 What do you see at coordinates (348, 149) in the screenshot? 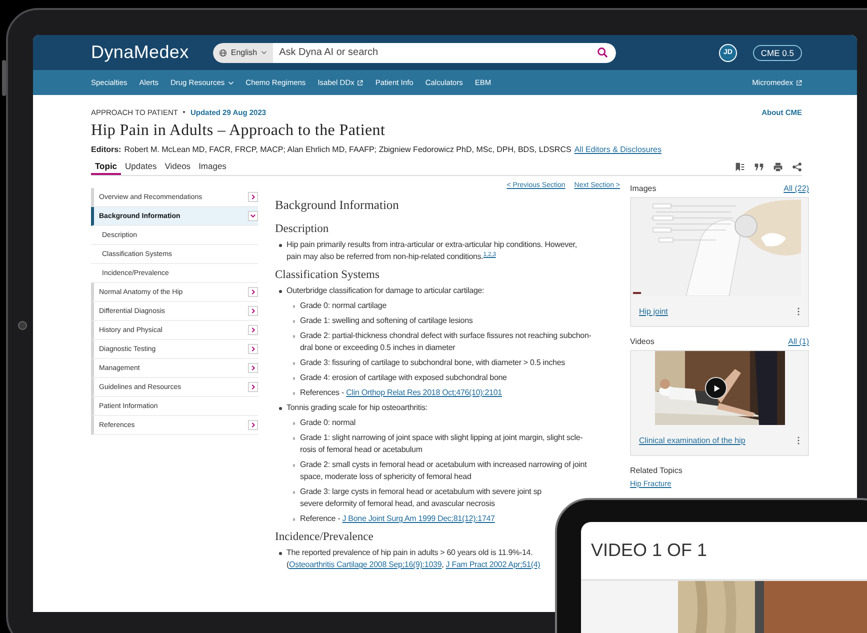
I see `editors-text: Robert M. McLean MD, FACR, FRCP, MACP; Alan Ehrlich MD, FAAFP; Zbigniew Fedorowicz PhD, MSc, DPH, BDS, LDSRCS` at bounding box center [348, 149].